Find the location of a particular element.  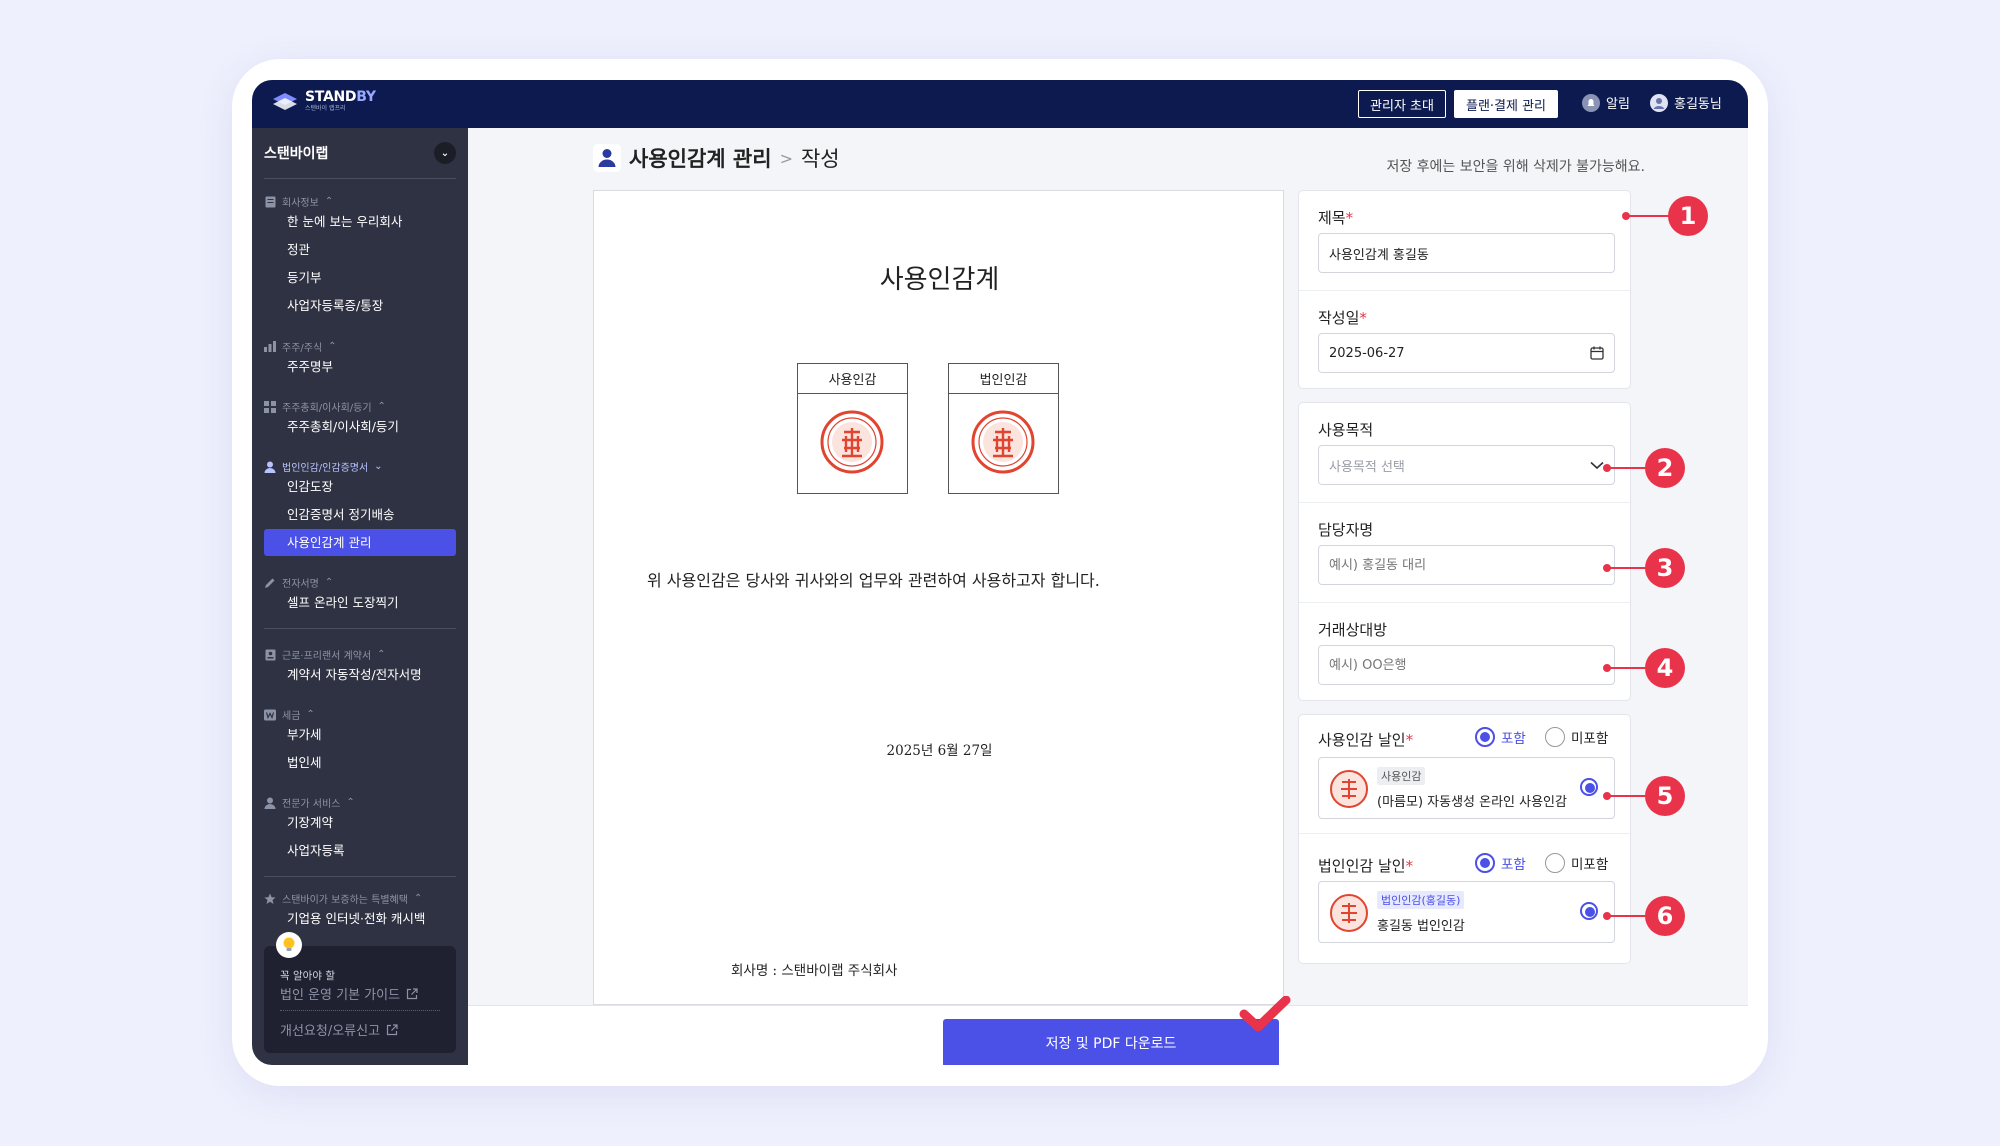

sidebar-section-benefits: 스탠바이가 보증하는 특별혜택 ⌃ is located at coordinates (343, 898).